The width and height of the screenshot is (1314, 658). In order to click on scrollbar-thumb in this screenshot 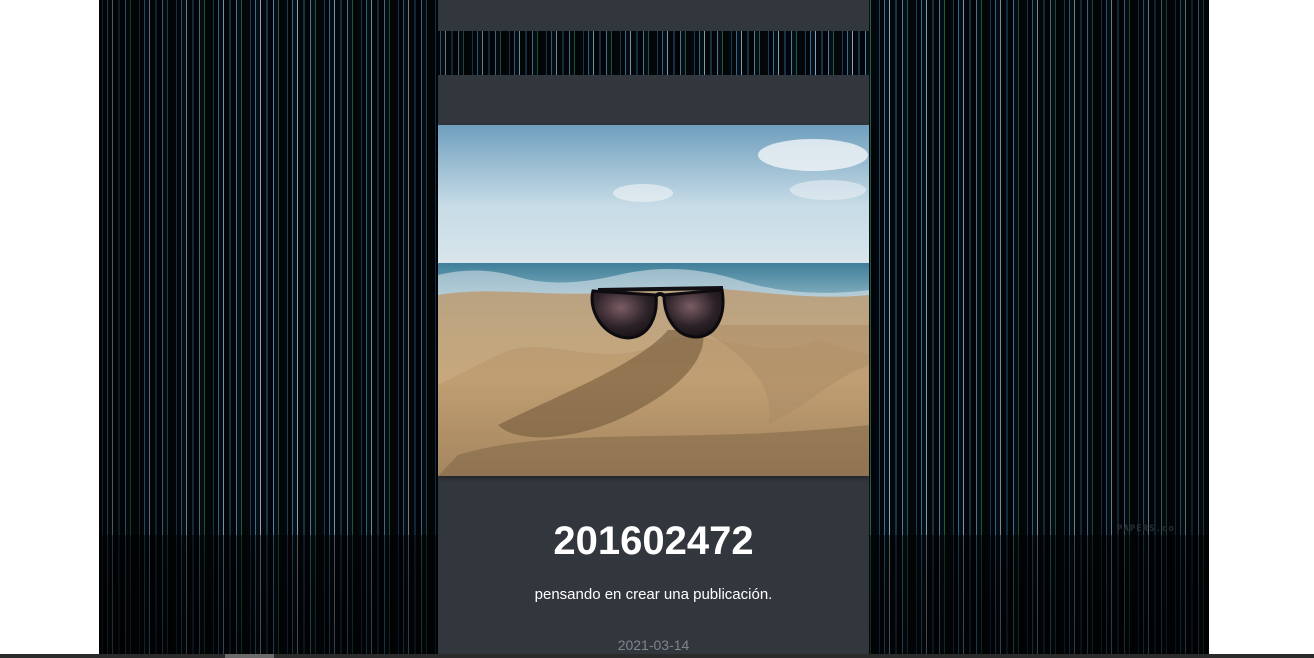, I will do `click(249, 656)`.